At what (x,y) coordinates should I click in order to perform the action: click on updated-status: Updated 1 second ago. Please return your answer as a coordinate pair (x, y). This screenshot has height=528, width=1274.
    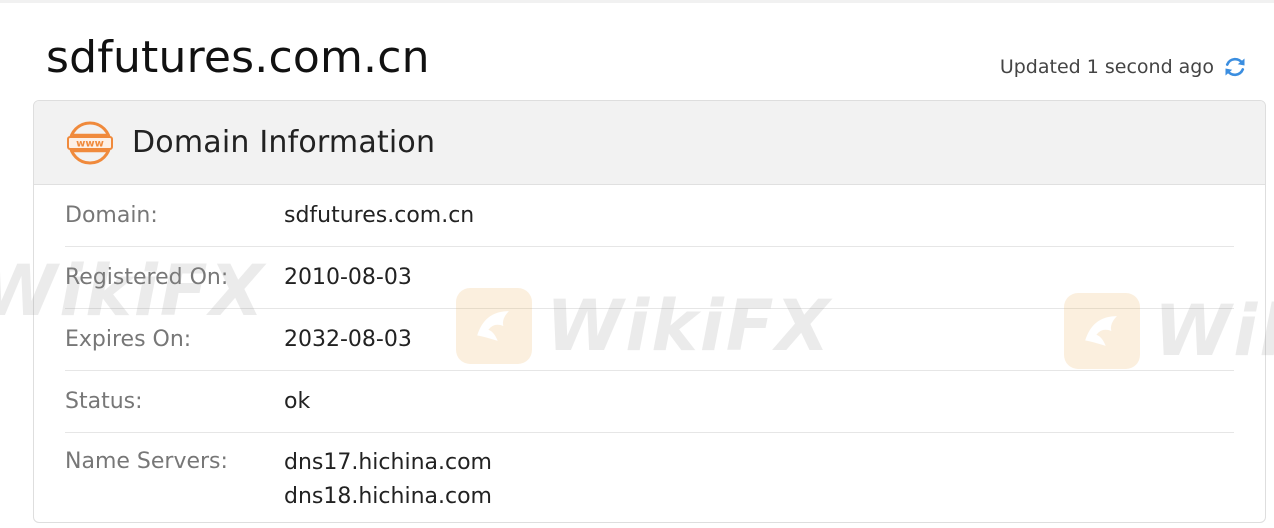
    Looking at the image, I should click on (1124, 67).